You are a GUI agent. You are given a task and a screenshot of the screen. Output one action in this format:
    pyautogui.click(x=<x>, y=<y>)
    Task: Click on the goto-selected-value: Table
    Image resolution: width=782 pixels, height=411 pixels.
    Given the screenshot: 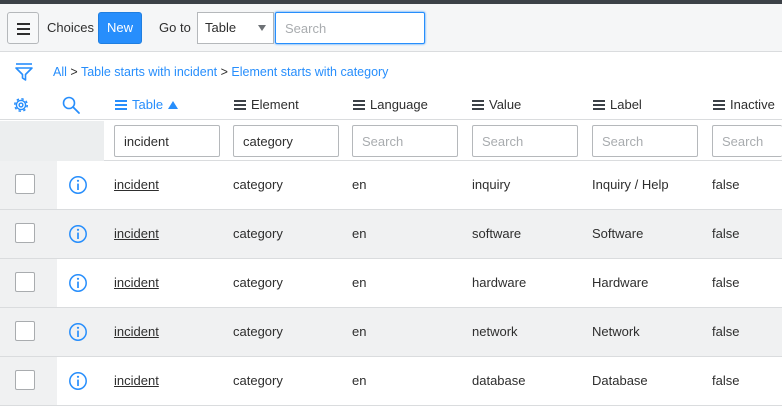 What is the action you would take?
    pyautogui.click(x=221, y=27)
    